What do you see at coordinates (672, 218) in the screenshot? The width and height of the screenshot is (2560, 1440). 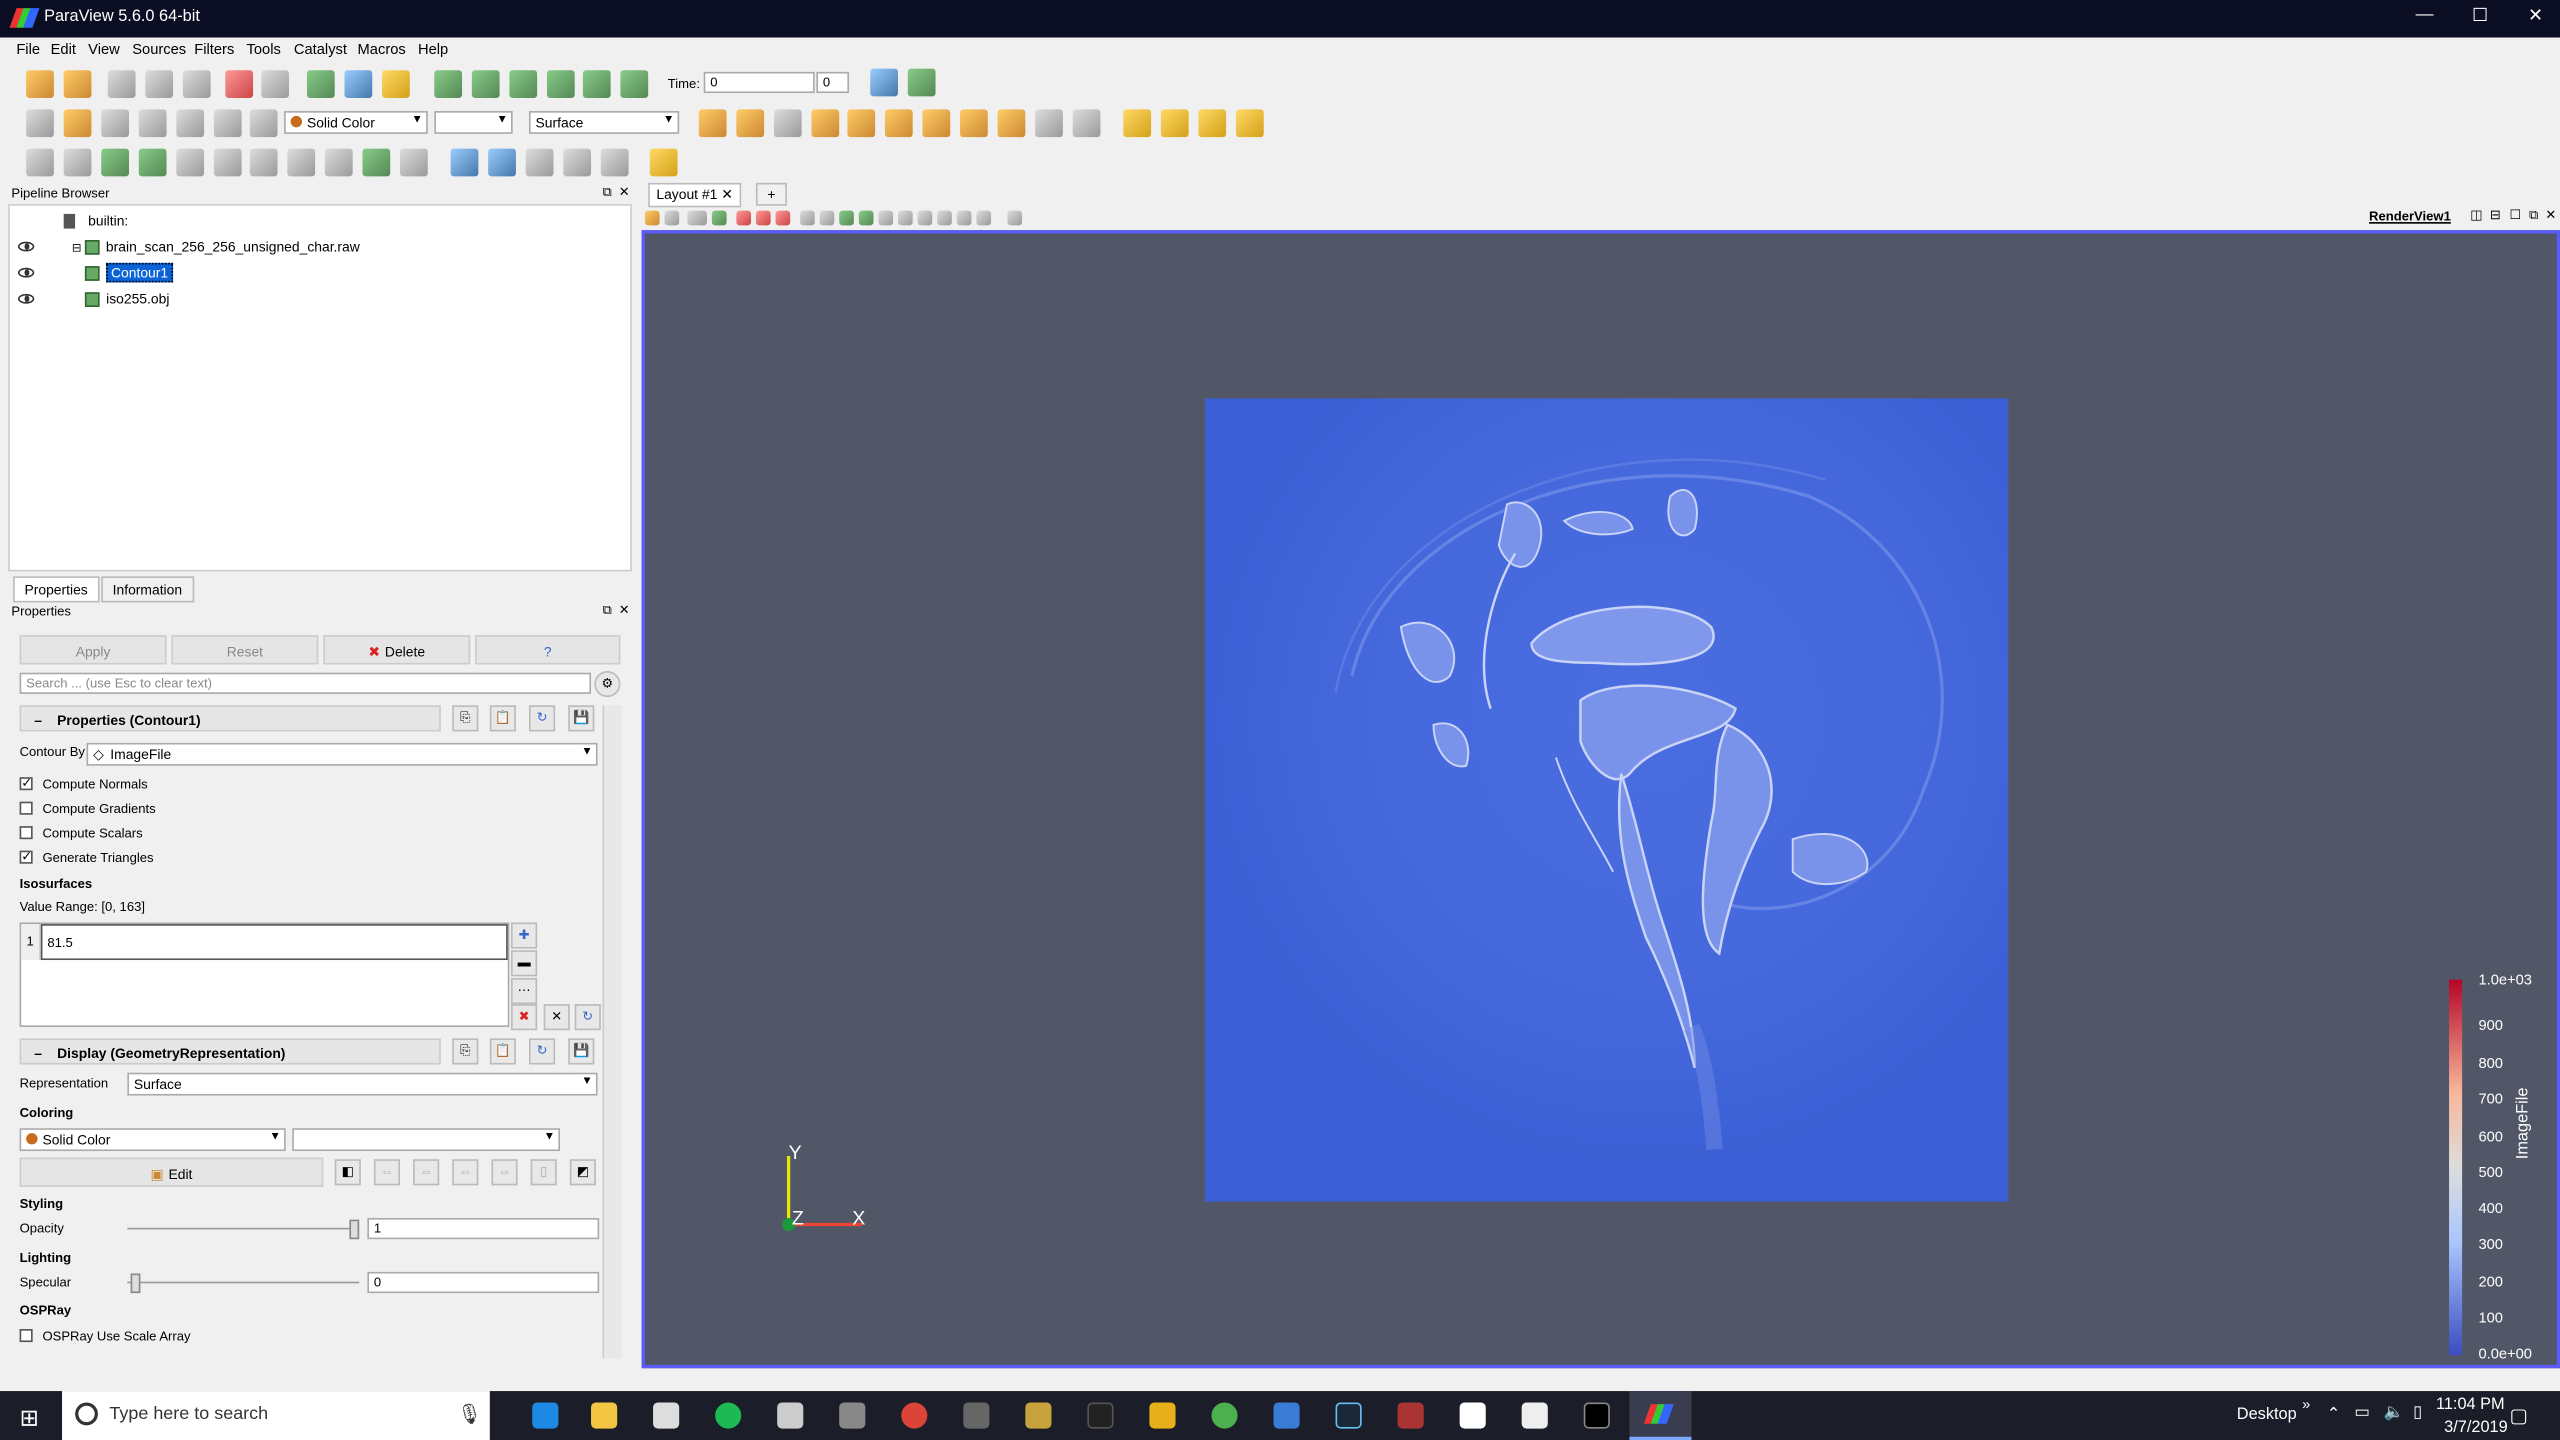 I see `view-toggle-icon` at bounding box center [672, 218].